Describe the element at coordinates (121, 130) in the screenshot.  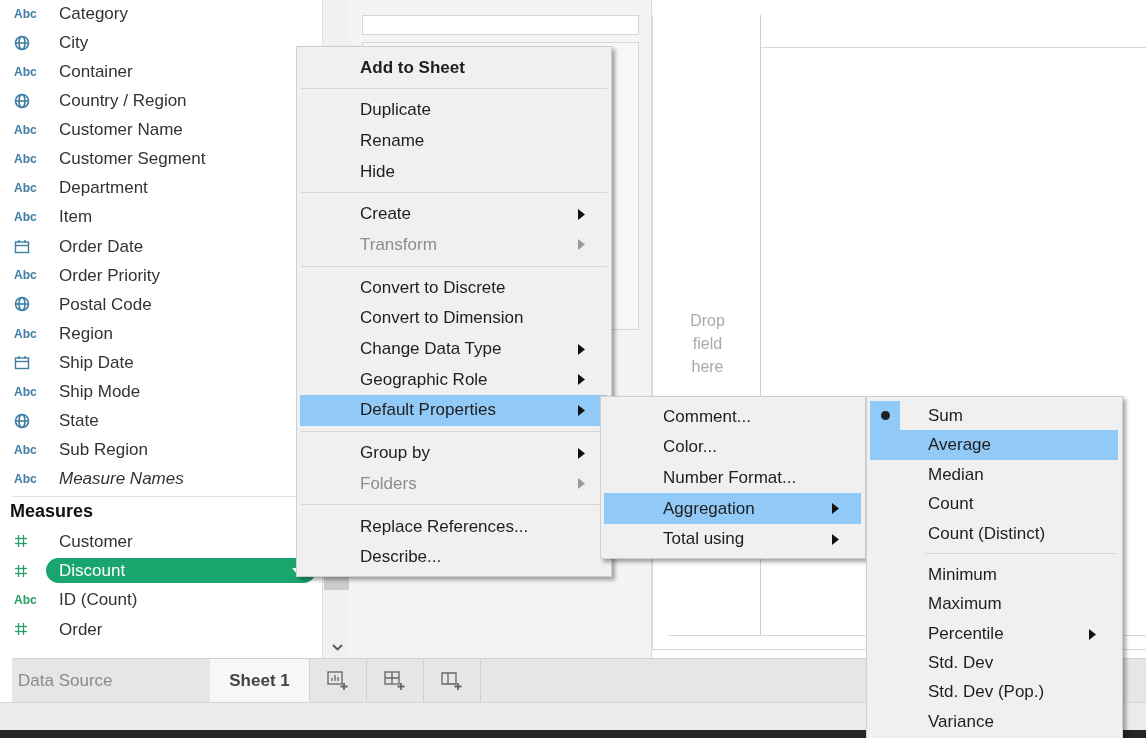
I see `field-name: Customer Name` at that location.